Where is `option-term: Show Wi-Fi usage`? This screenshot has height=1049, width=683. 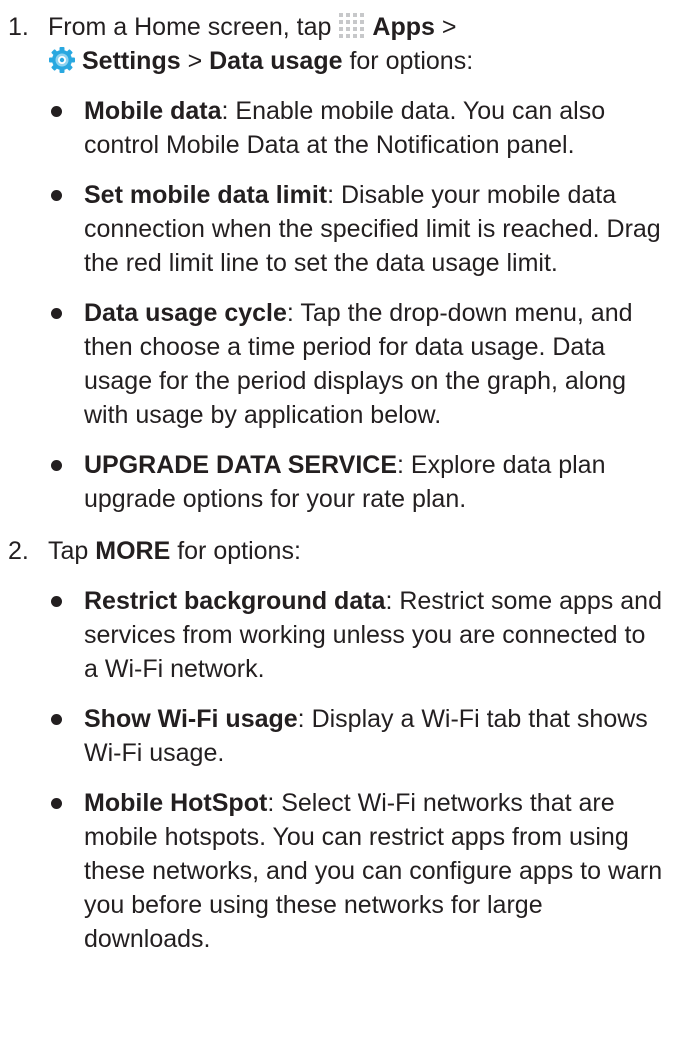
option-term: Show Wi-Fi usage is located at coordinates (191, 719).